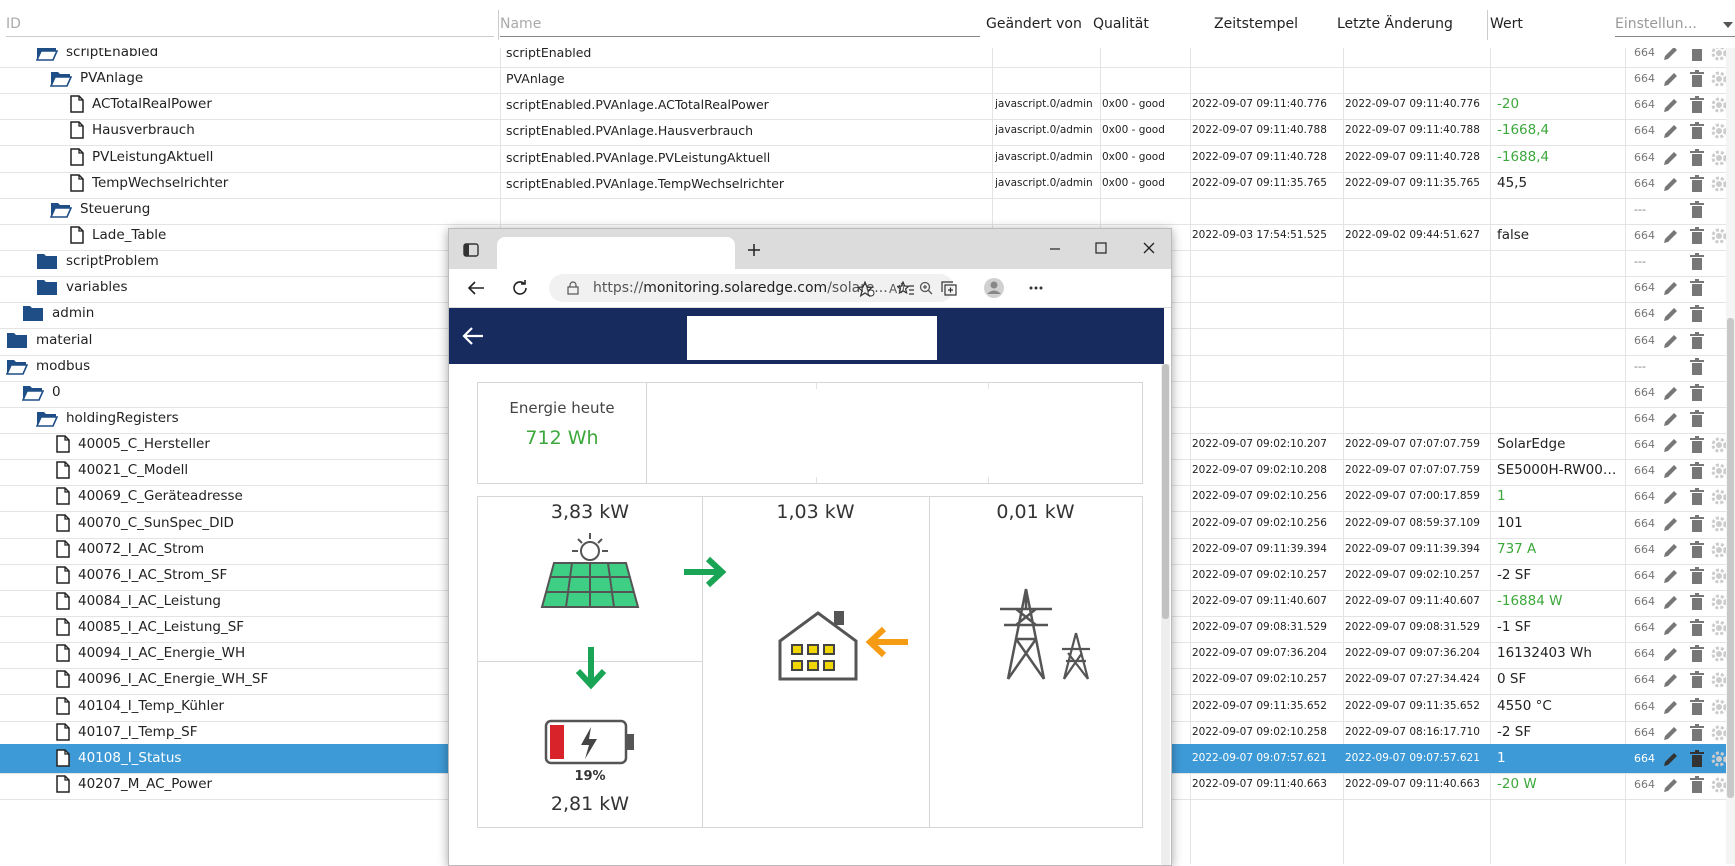 The image size is (1735, 866). What do you see at coordinates (1121, 24) in the screenshot?
I see `col-header-quality: Qualität` at bounding box center [1121, 24].